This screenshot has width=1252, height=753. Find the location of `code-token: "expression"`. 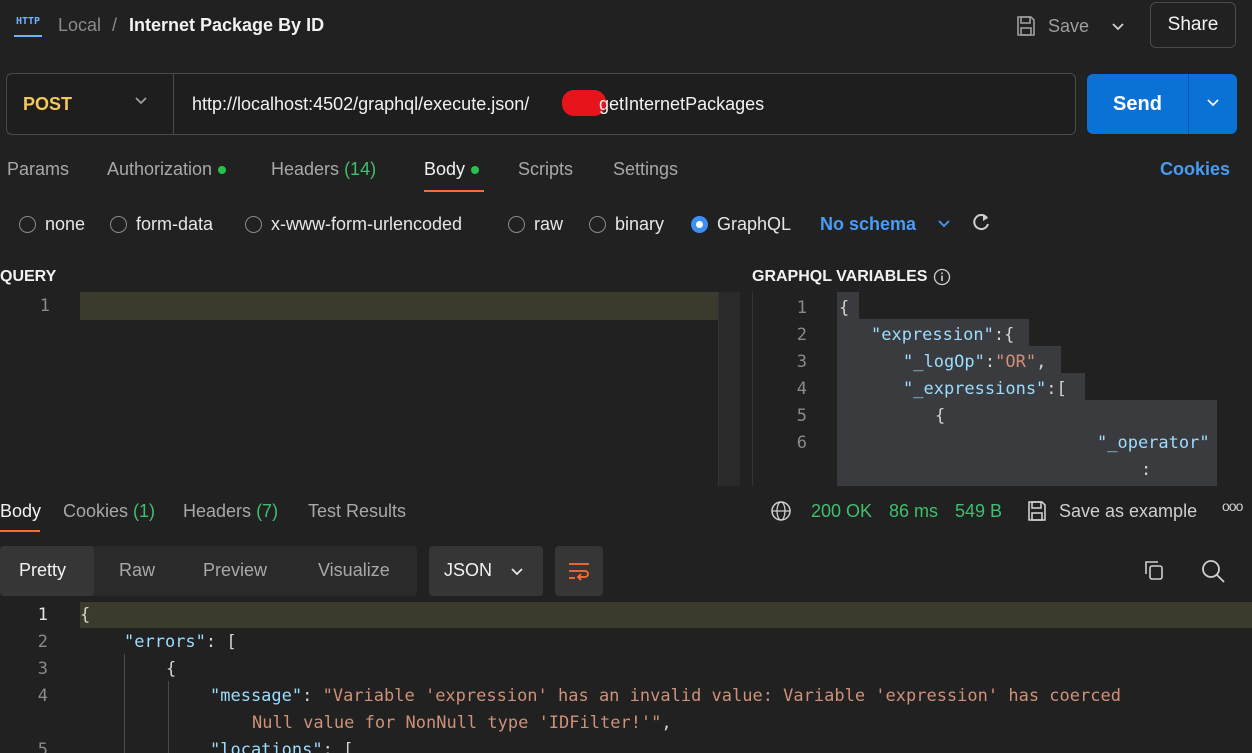

code-token: "expression" is located at coordinates (932, 335).